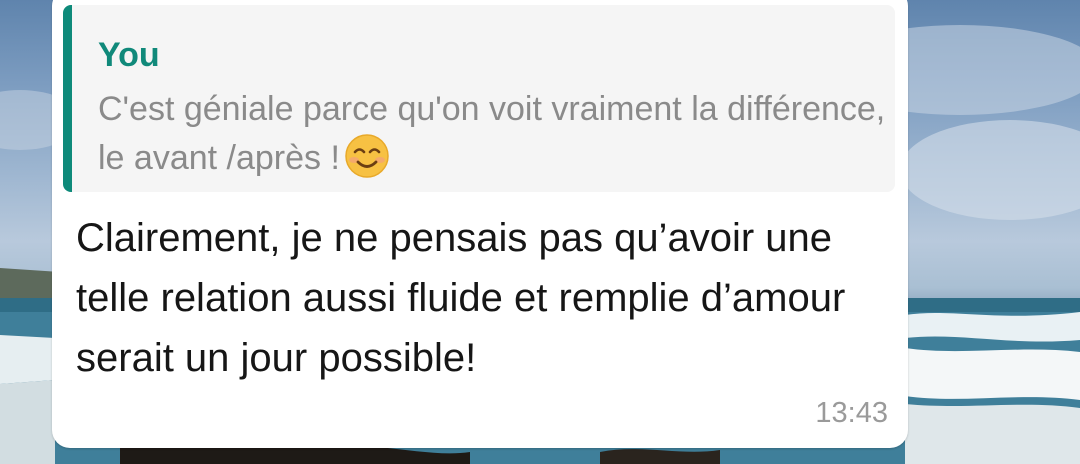 Image resolution: width=1080 pixels, height=464 pixels. I want to click on quote-accent-bar, so click(67, 98).